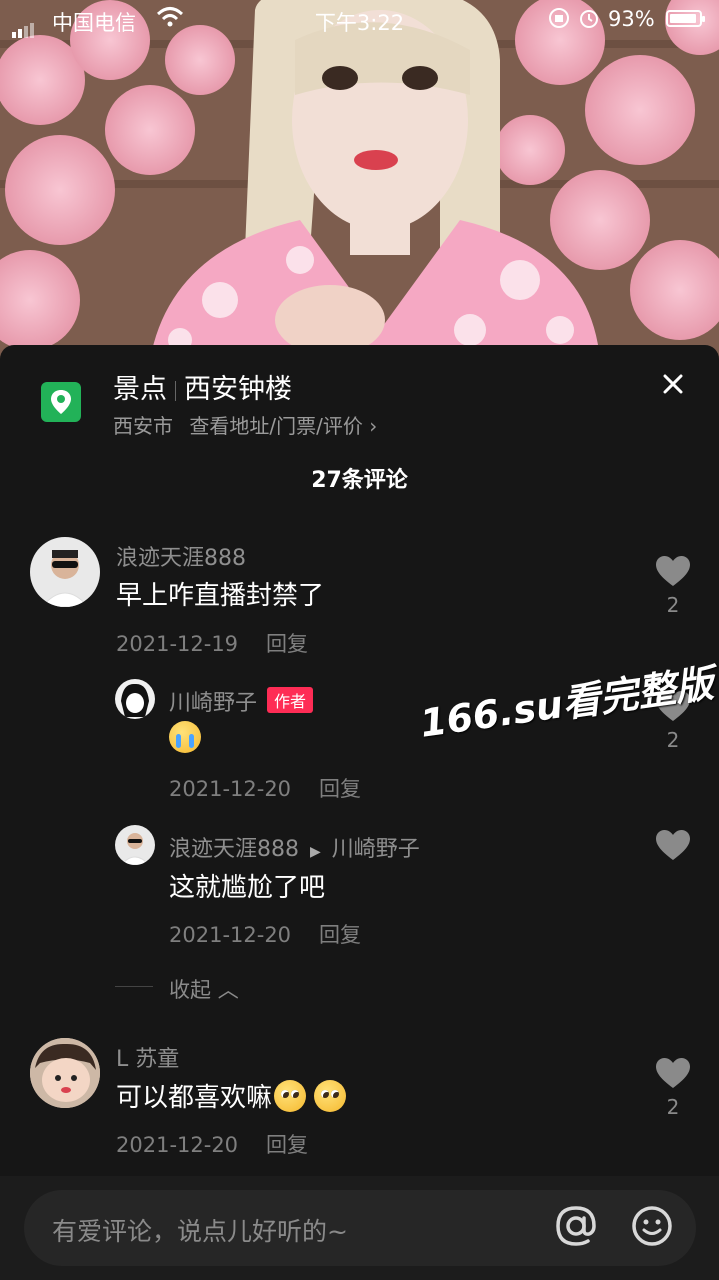 This screenshot has height=1280, width=719. Describe the element at coordinates (228, 990) in the screenshot. I see `chevron-up-icon: ︿` at that location.